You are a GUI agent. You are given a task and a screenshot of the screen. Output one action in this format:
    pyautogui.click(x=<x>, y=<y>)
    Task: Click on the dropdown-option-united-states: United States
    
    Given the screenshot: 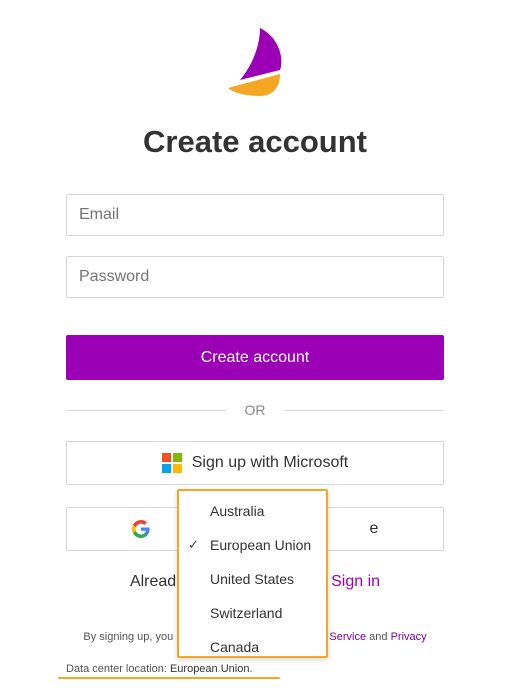 What is the action you would take?
    pyautogui.click(x=252, y=579)
    